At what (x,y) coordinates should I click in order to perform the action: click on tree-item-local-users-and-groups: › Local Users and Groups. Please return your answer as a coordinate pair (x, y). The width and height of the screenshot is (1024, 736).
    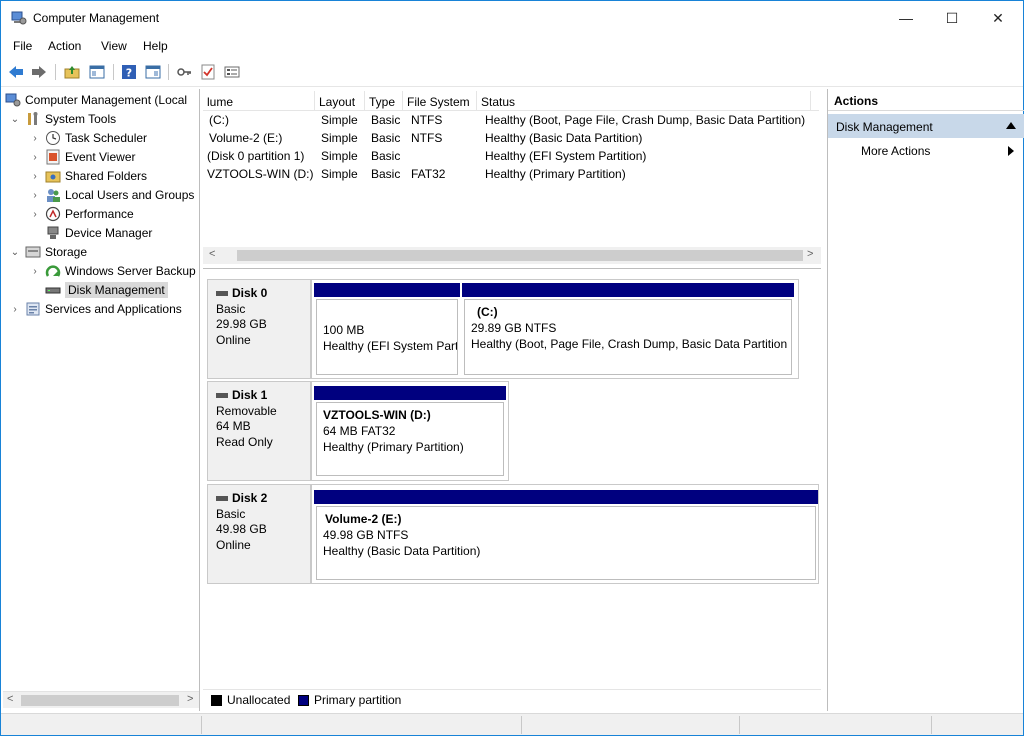
    Looking at the image, I should click on (111, 195).